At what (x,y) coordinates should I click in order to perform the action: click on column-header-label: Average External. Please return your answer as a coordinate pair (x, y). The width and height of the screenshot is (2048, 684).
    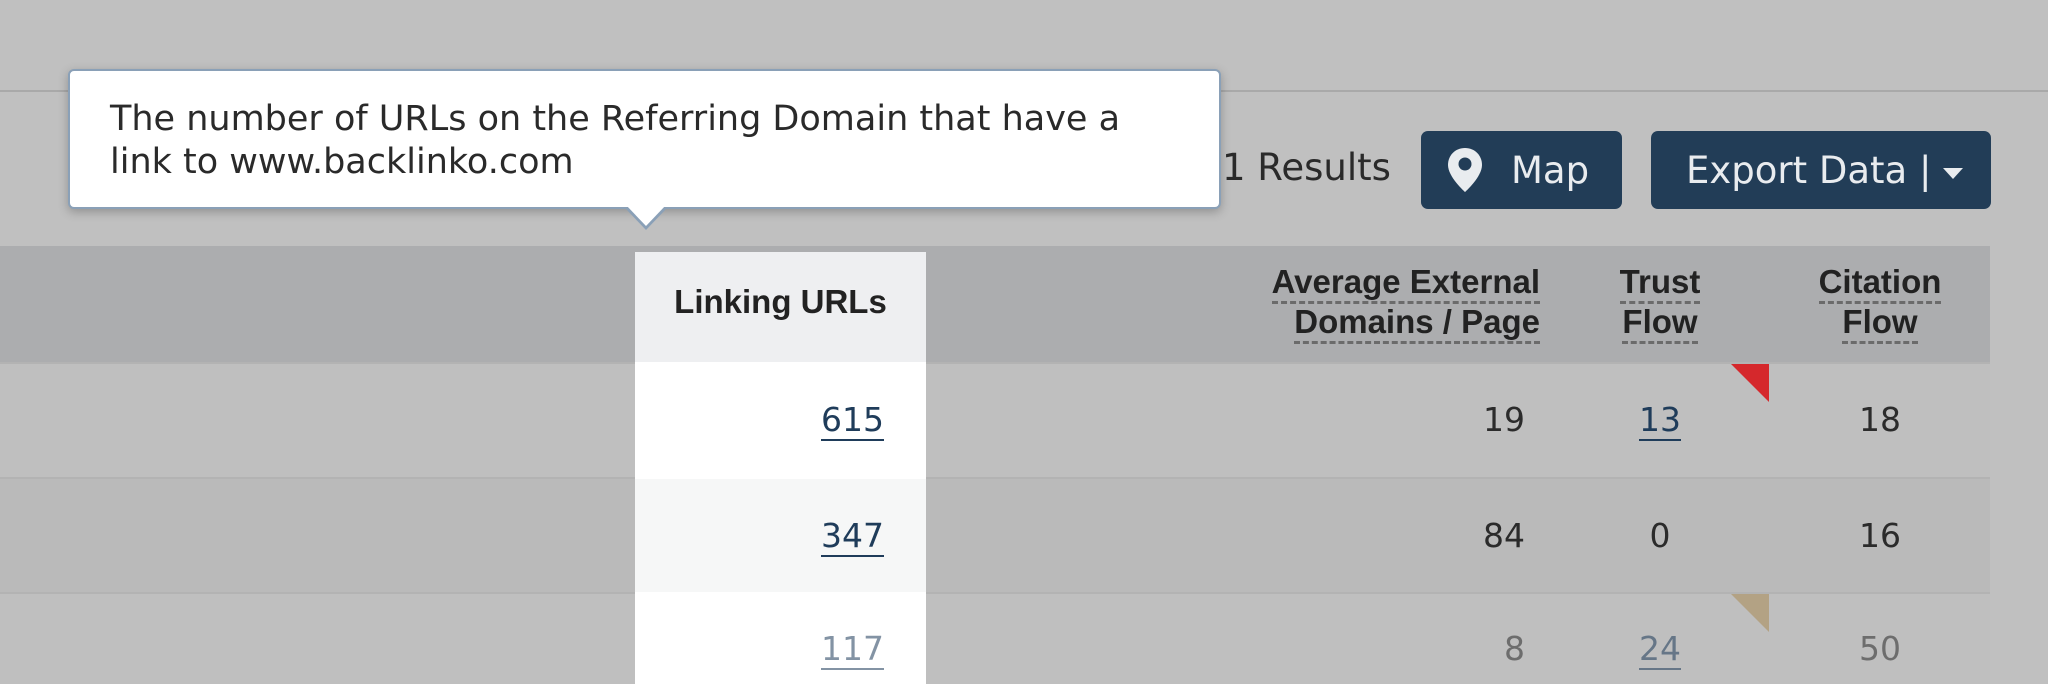
    Looking at the image, I should click on (1405, 283).